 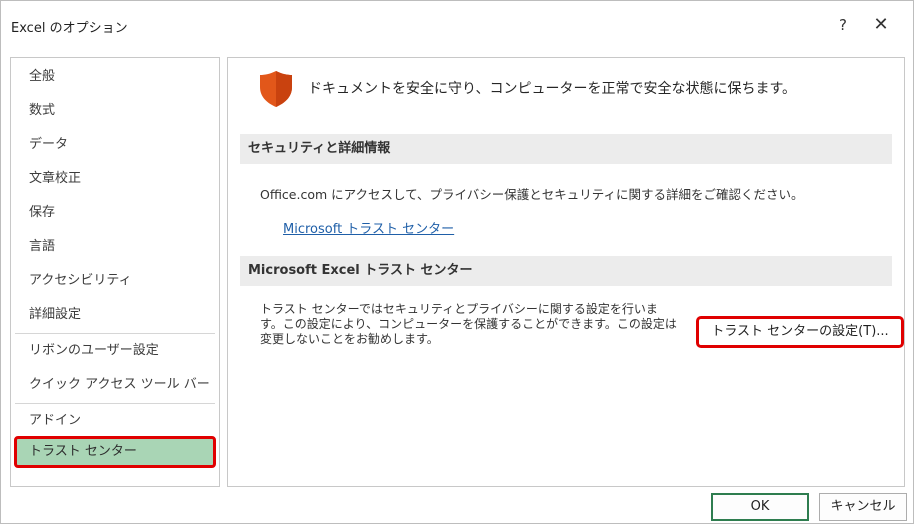 I want to click on section-header-trust-center: Microsoft Excel トラスト センター, so click(x=566, y=271).